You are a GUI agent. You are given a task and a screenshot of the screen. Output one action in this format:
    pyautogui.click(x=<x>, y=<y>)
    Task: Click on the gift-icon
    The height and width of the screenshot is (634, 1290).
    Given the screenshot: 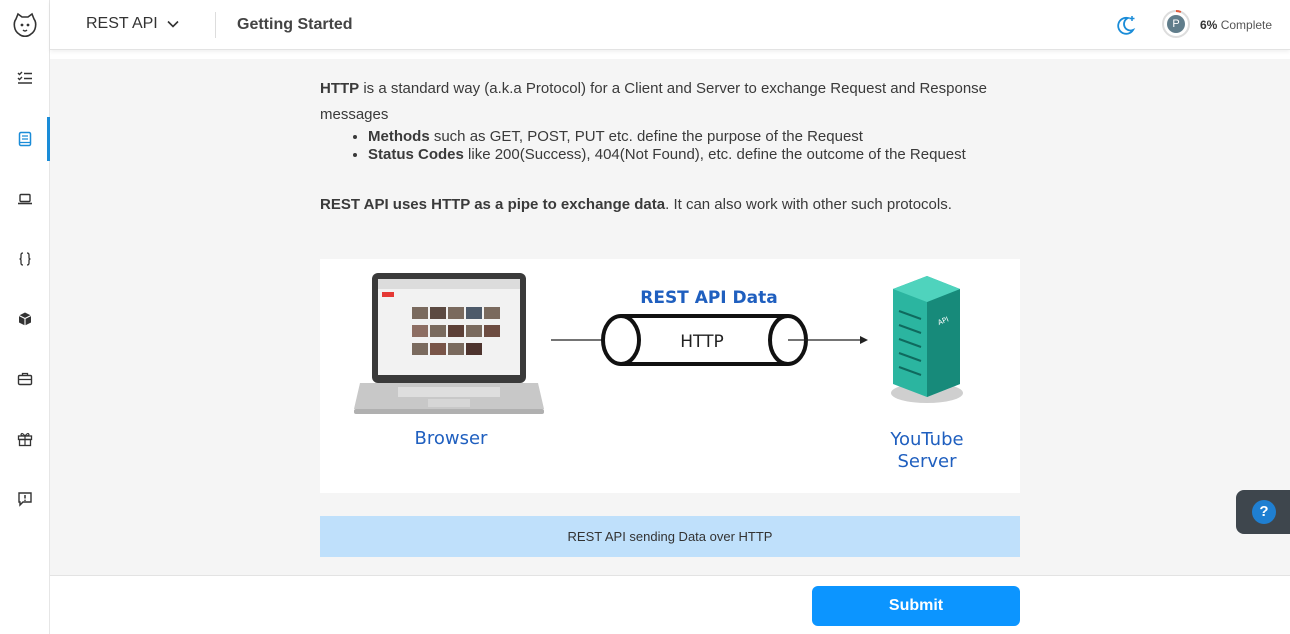 What is the action you would take?
    pyautogui.click(x=25, y=439)
    